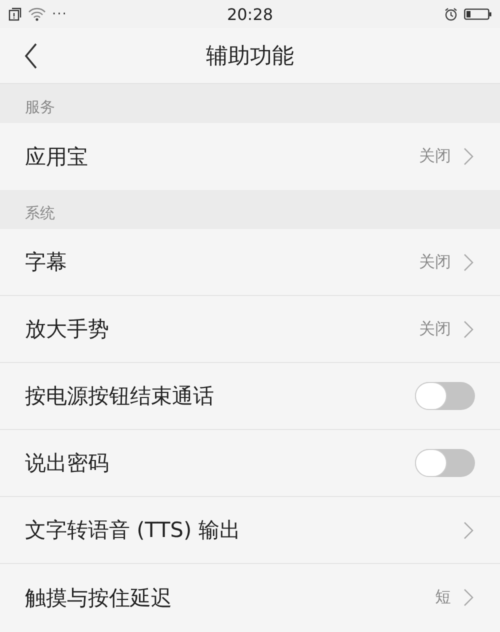 This screenshot has height=632, width=500. What do you see at coordinates (46, 262) in the screenshot?
I see `row-label: 字幕` at bounding box center [46, 262].